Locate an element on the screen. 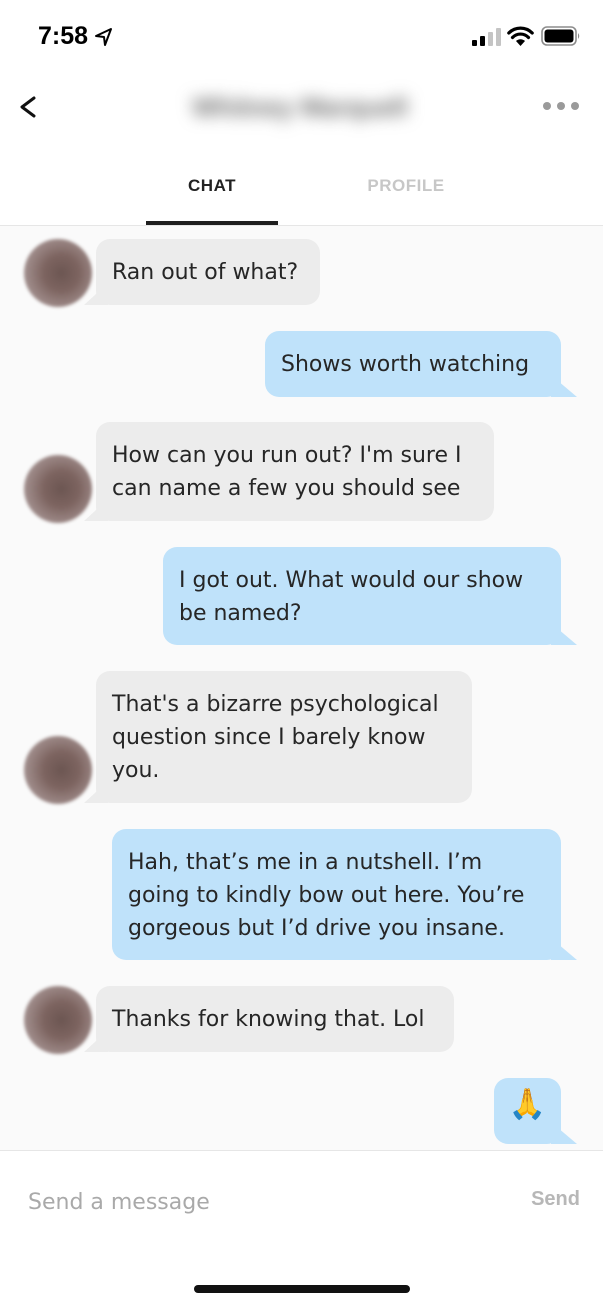 This screenshot has height=1304, width=603. outgoing-message: Shows worth watching is located at coordinates (413, 364).